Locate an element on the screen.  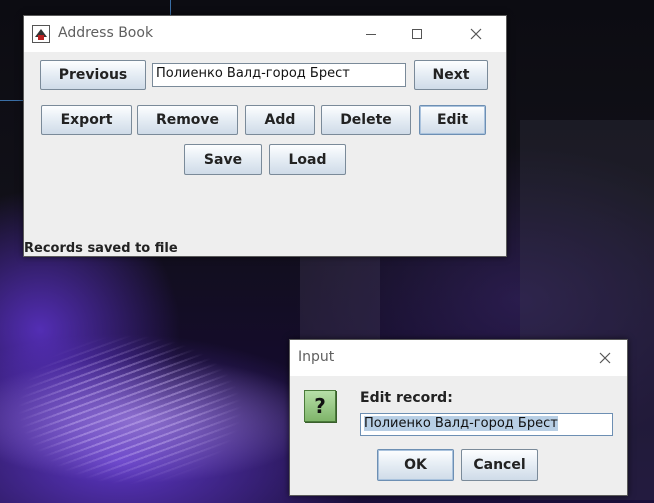
edit-button: Edit is located at coordinates (452, 120).